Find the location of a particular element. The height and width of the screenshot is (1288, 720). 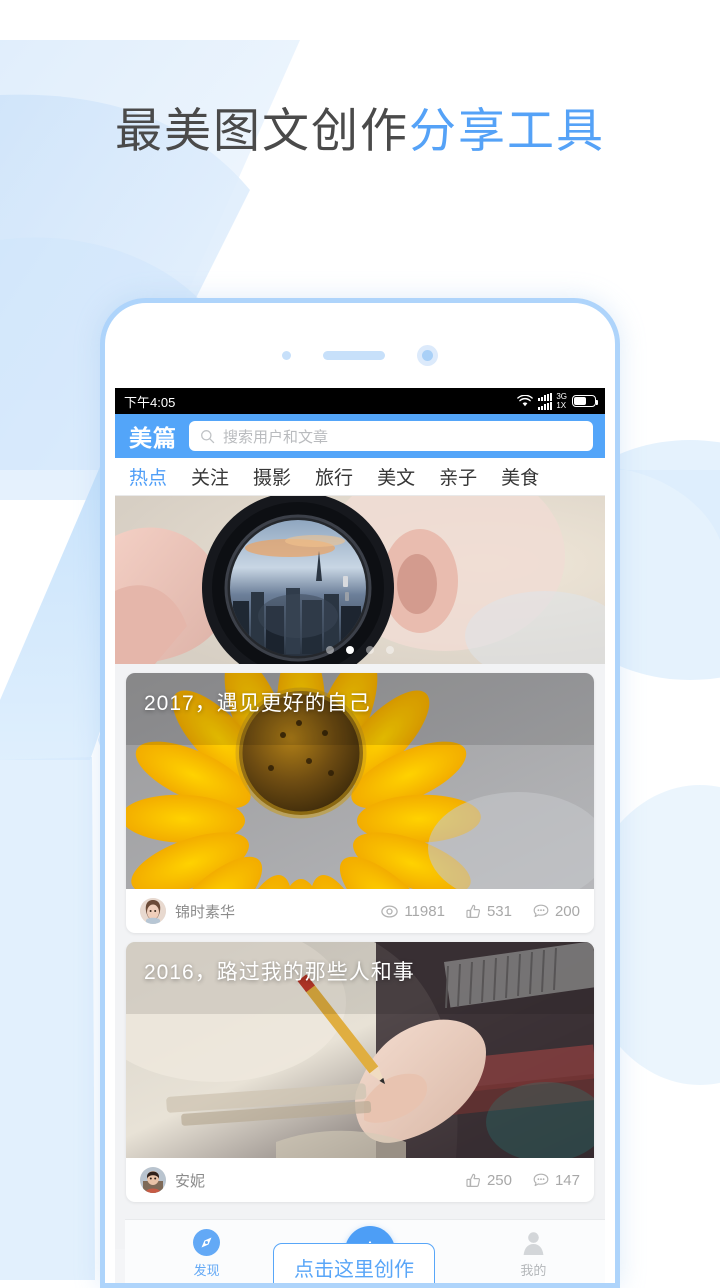

tab-food: 美食 is located at coordinates (520, 476).